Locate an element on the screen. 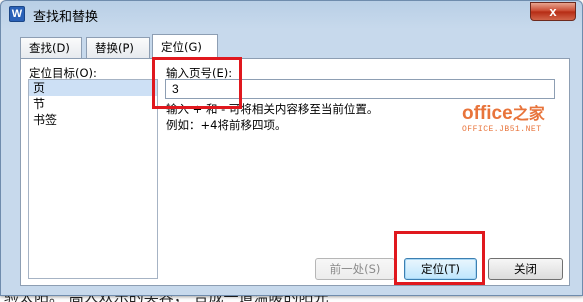 The width and height of the screenshot is (583, 302). close-button: 关闭 is located at coordinates (525, 269).